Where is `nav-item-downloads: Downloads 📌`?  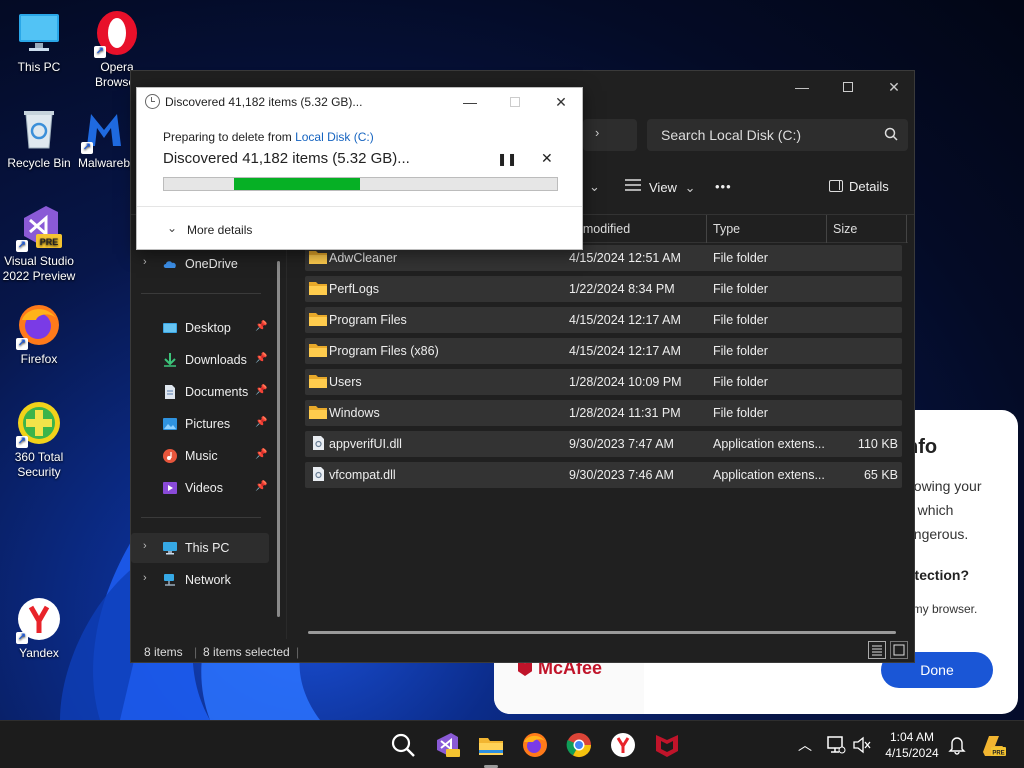
nav-item-downloads: Downloads 📌 is located at coordinates (201, 360).